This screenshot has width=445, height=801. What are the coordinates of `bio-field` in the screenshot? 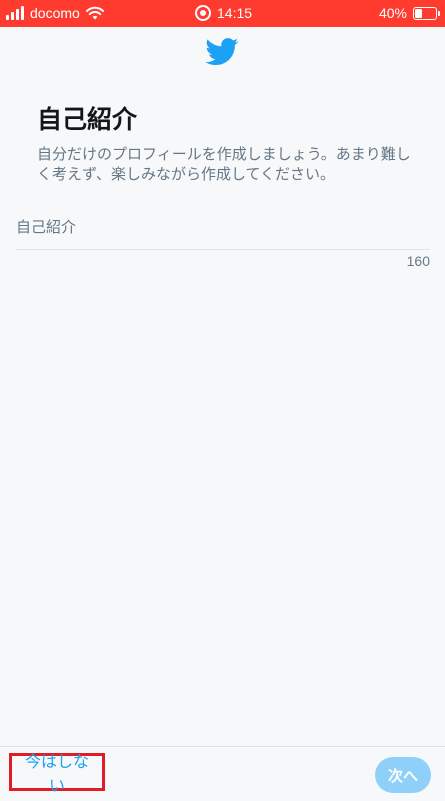 It's located at (223, 227).